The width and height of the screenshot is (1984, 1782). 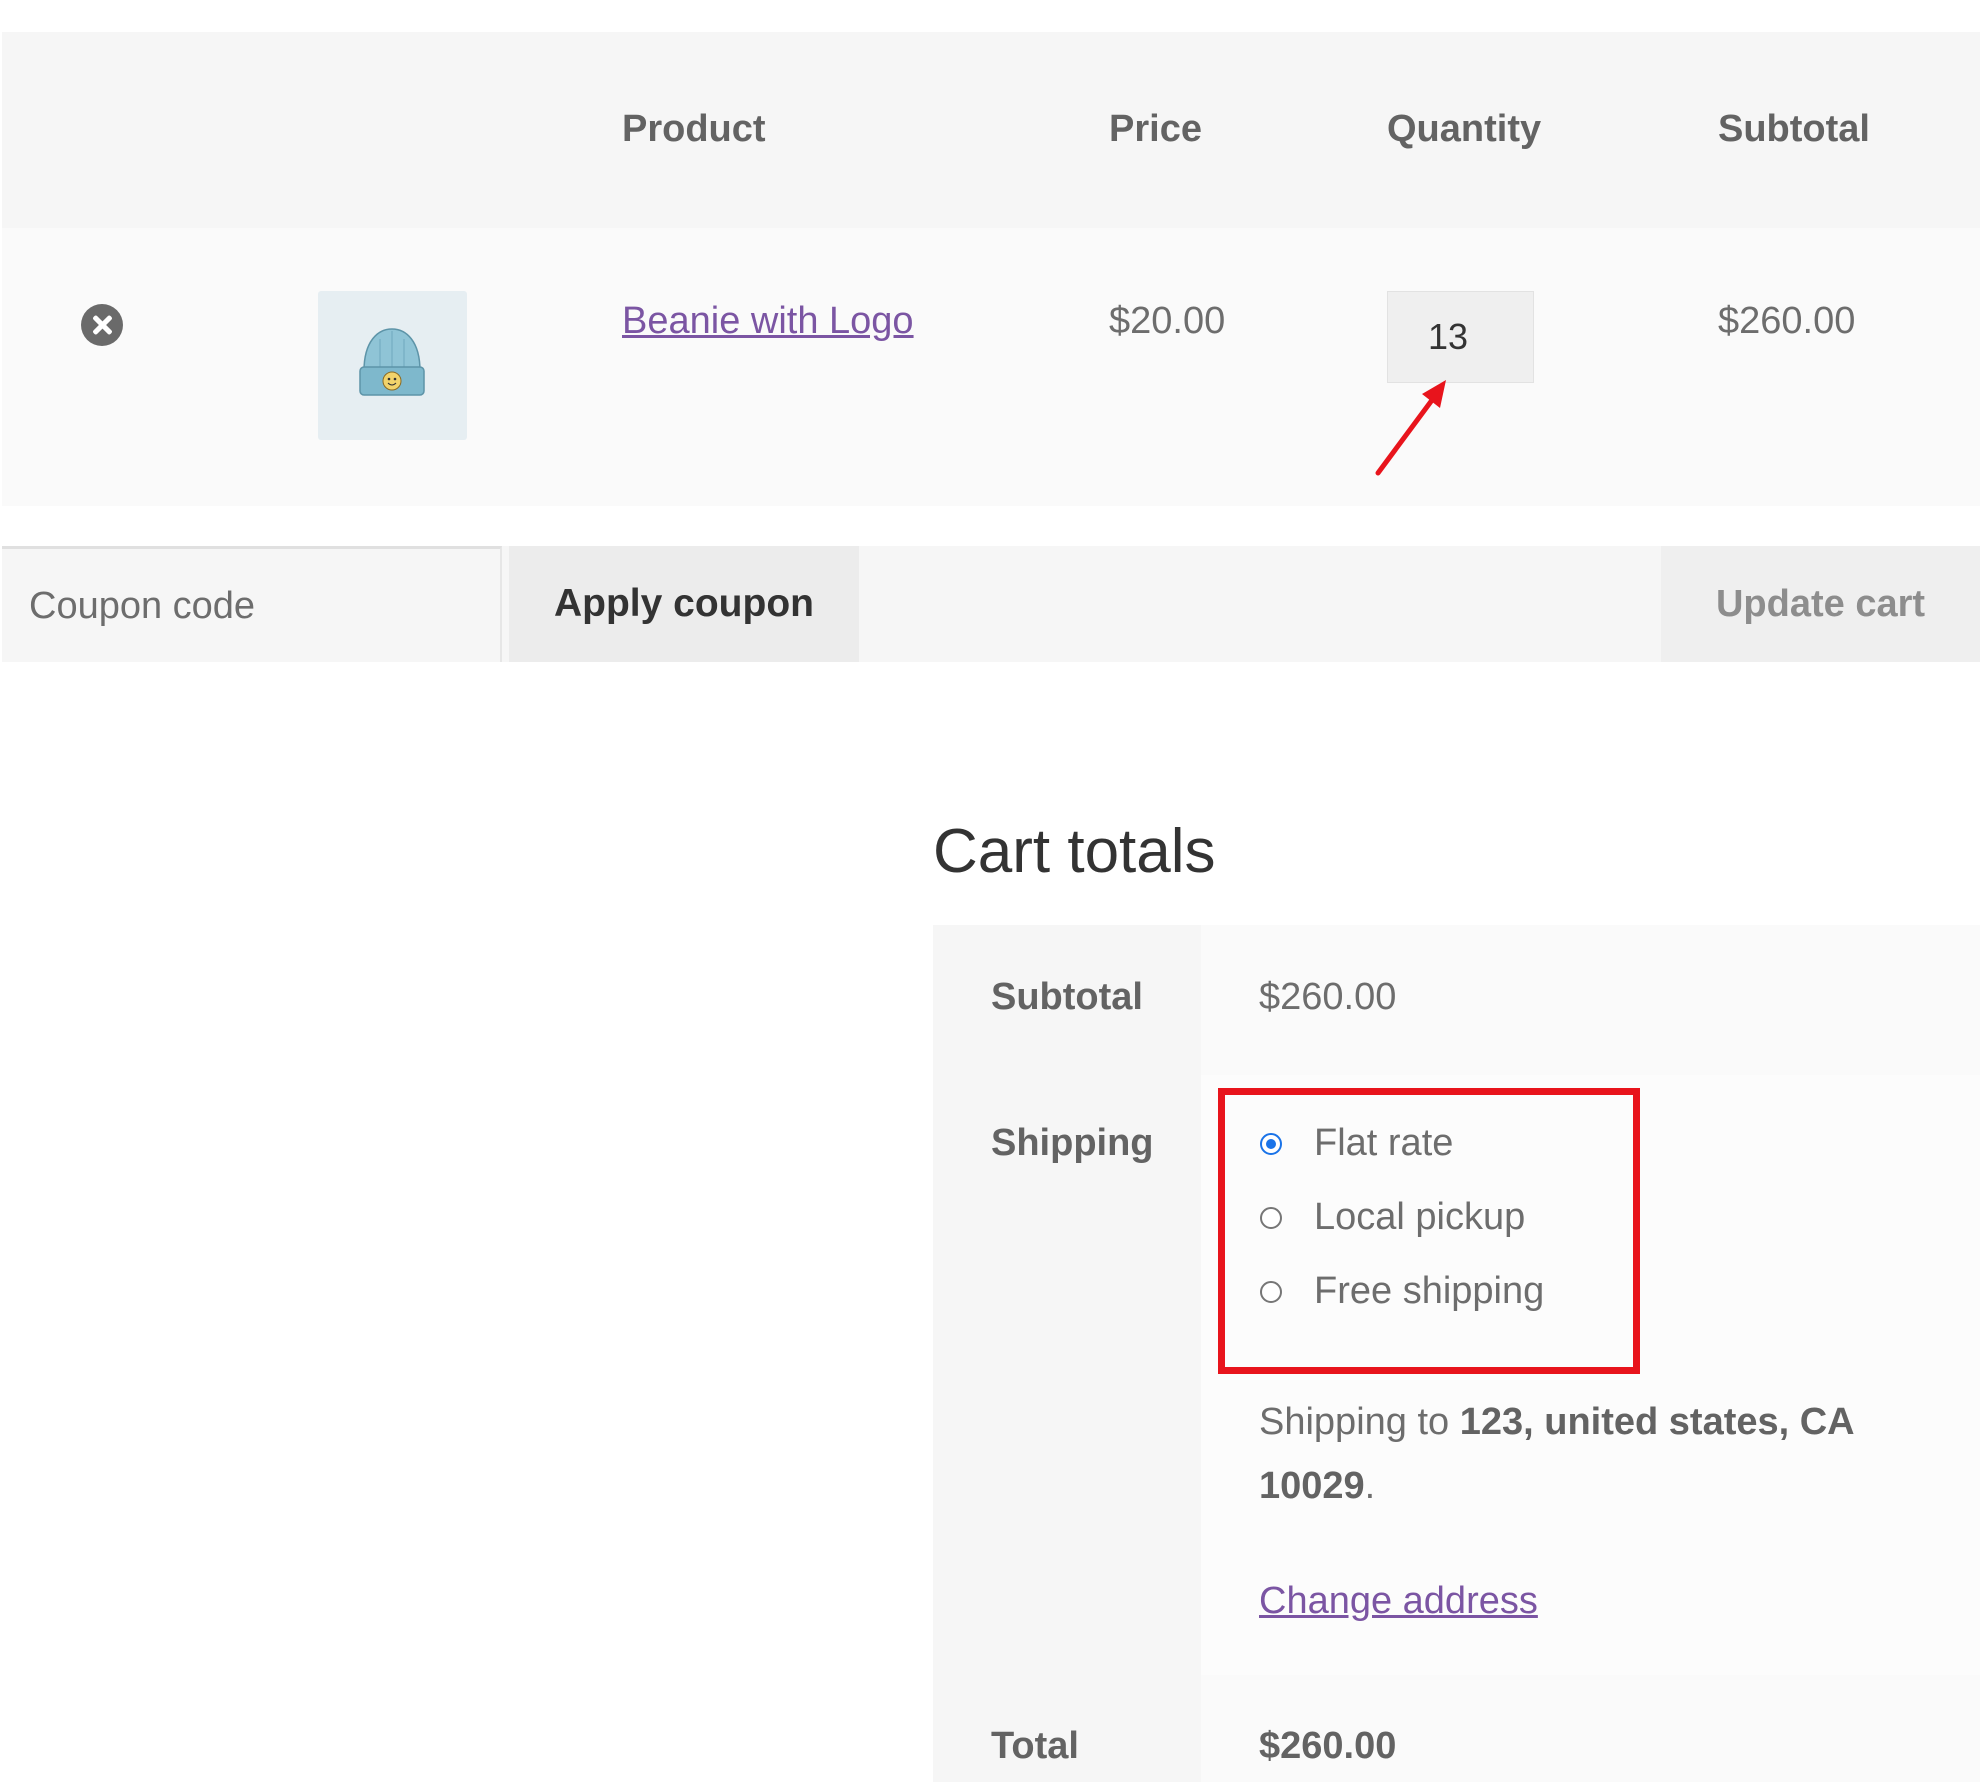 What do you see at coordinates (1067, 1353) in the screenshot?
I see `totals-label-column` at bounding box center [1067, 1353].